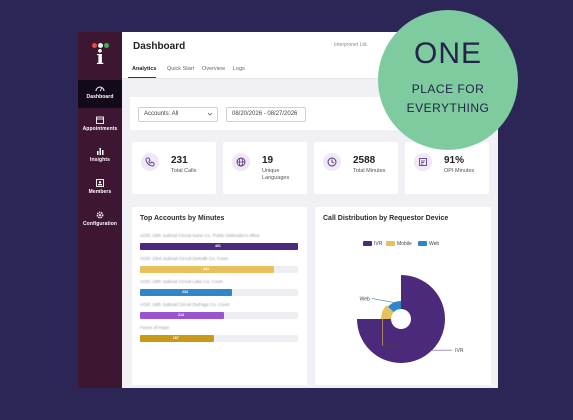  Describe the element at coordinates (150, 162) in the screenshot. I see `phone-icon` at that location.